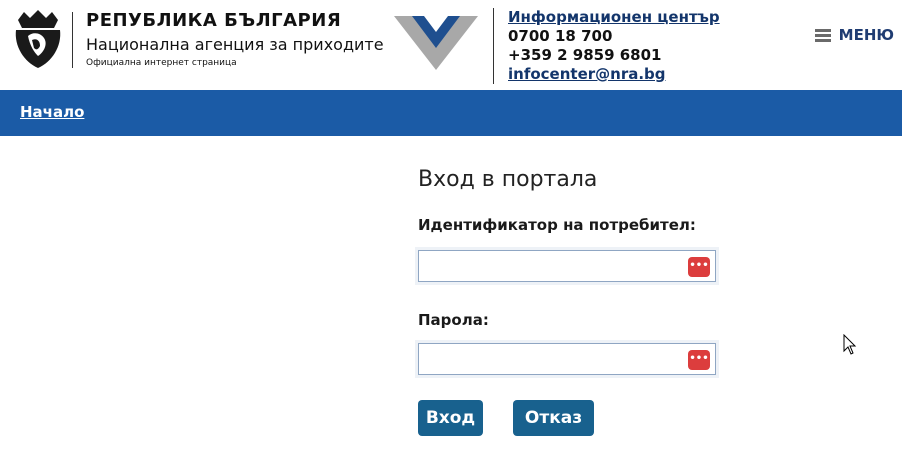 The height and width of the screenshot is (458, 902). Describe the element at coordinates (235, 44) in the screenshot. I see `agency-name: Национална агенция за приходите` at that location.